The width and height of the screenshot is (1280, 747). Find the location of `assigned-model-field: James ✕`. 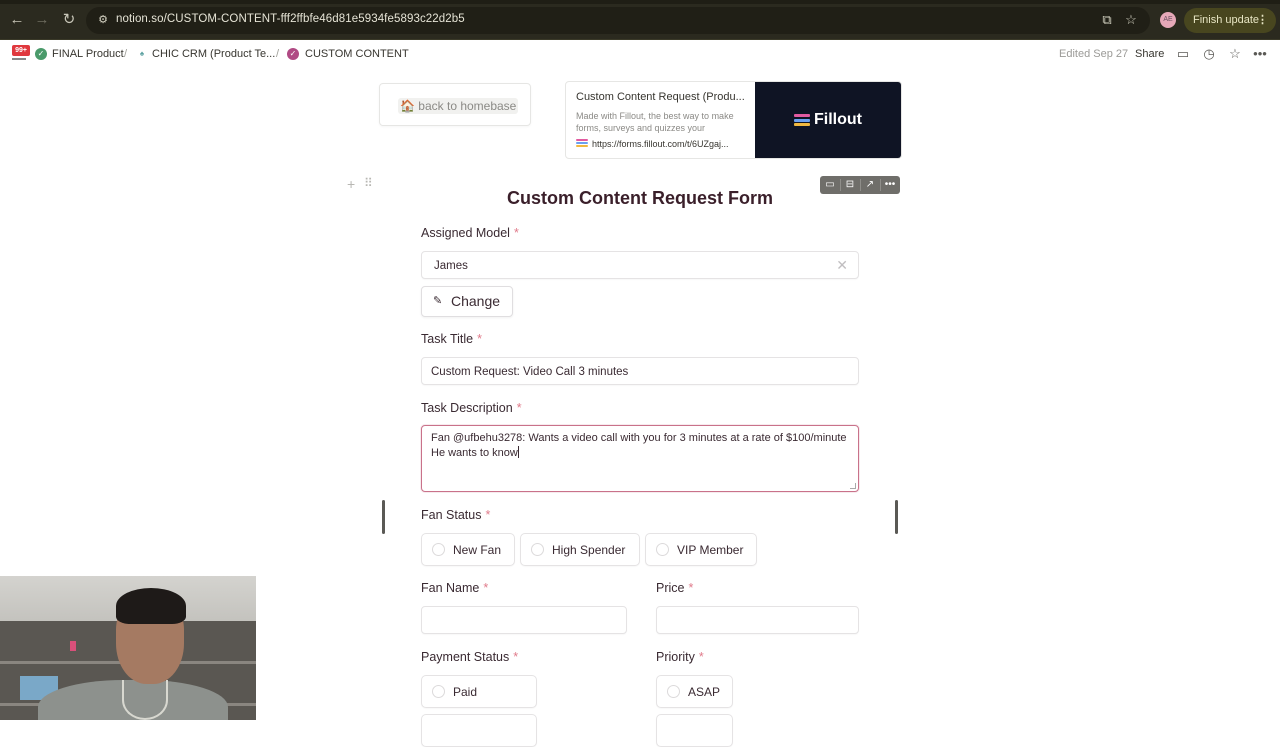

assigned-model-field: James ✕ is located at coordinates (640, 265).